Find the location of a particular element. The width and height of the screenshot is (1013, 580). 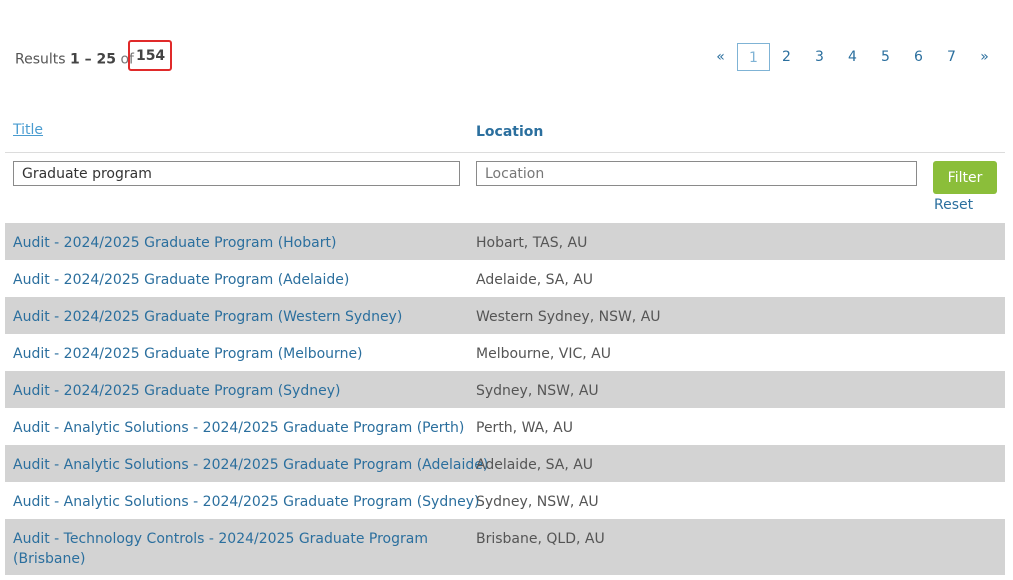

pagination: « 1 2 3 4 5 6 7 » is located at coordinates (852, 57).